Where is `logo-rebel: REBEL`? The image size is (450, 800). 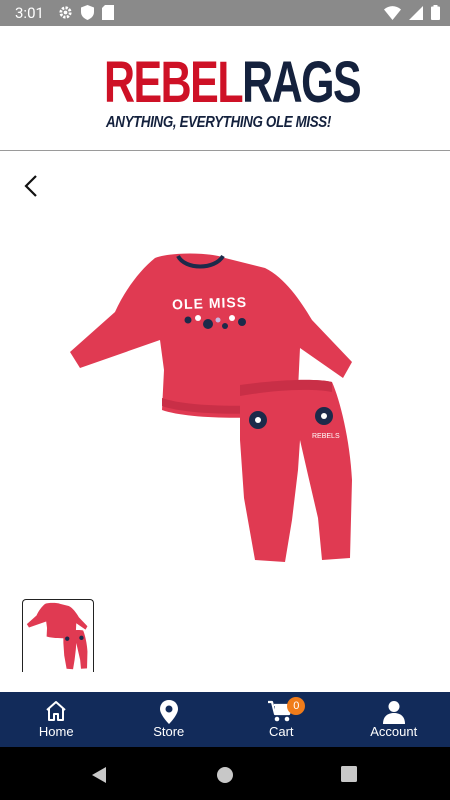
logo-rebel: REBEL is located at coordinates (174, 82).